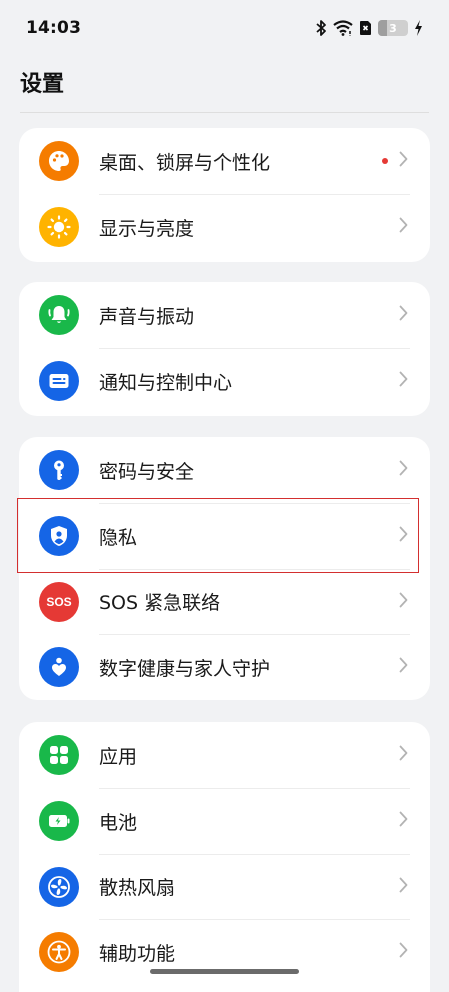 This screenshot has width=449, height=992. Describe the element at coordinates (385, 161) in the screenshot. I see `new-badge-dot` at that location.